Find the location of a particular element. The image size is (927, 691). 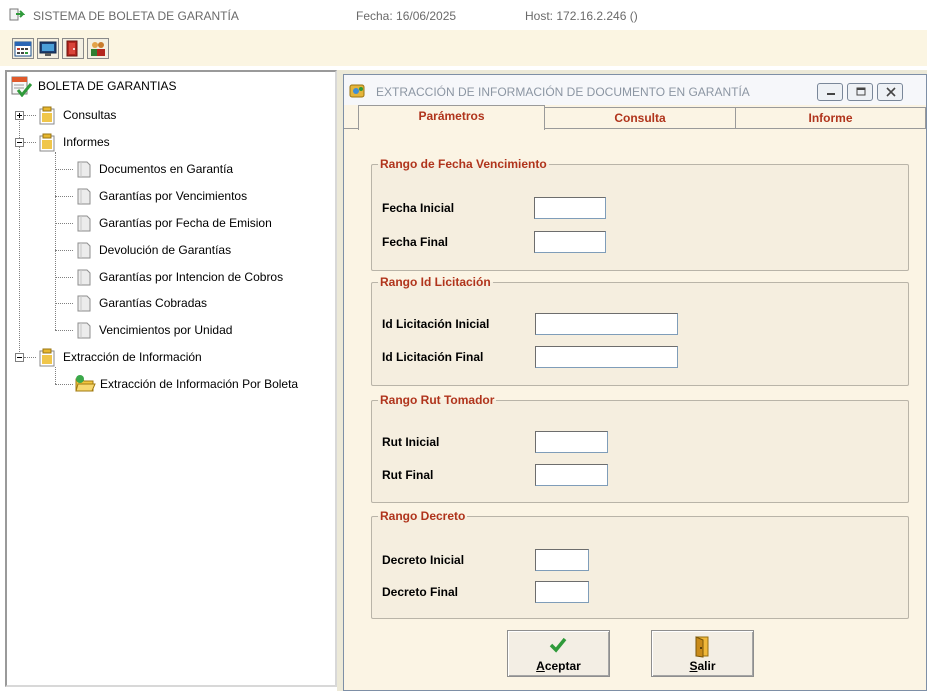

app-logo-icon is located at coordinates (17, 15).